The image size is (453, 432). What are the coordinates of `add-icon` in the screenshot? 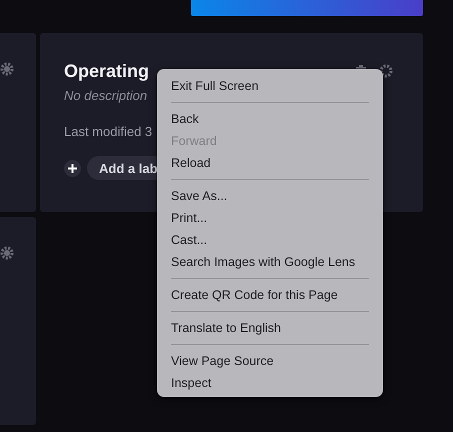 It's located at (72, 168).